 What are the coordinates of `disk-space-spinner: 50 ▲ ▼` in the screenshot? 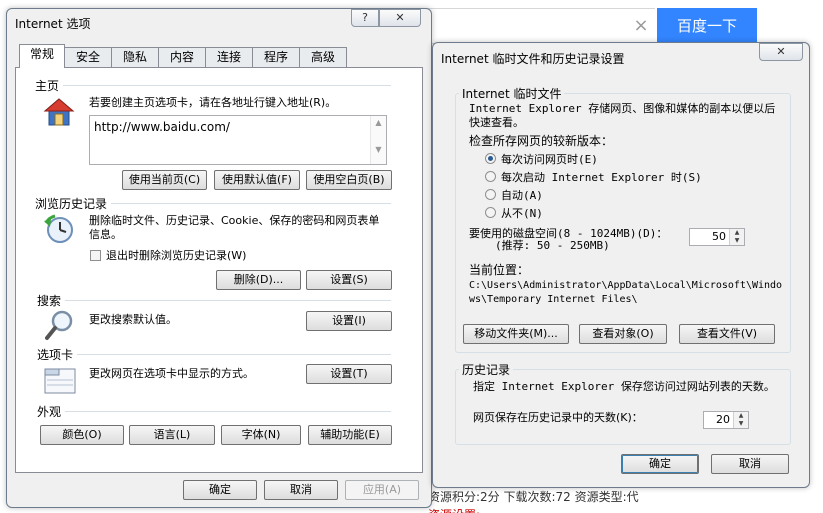 It's located at (717, 237).